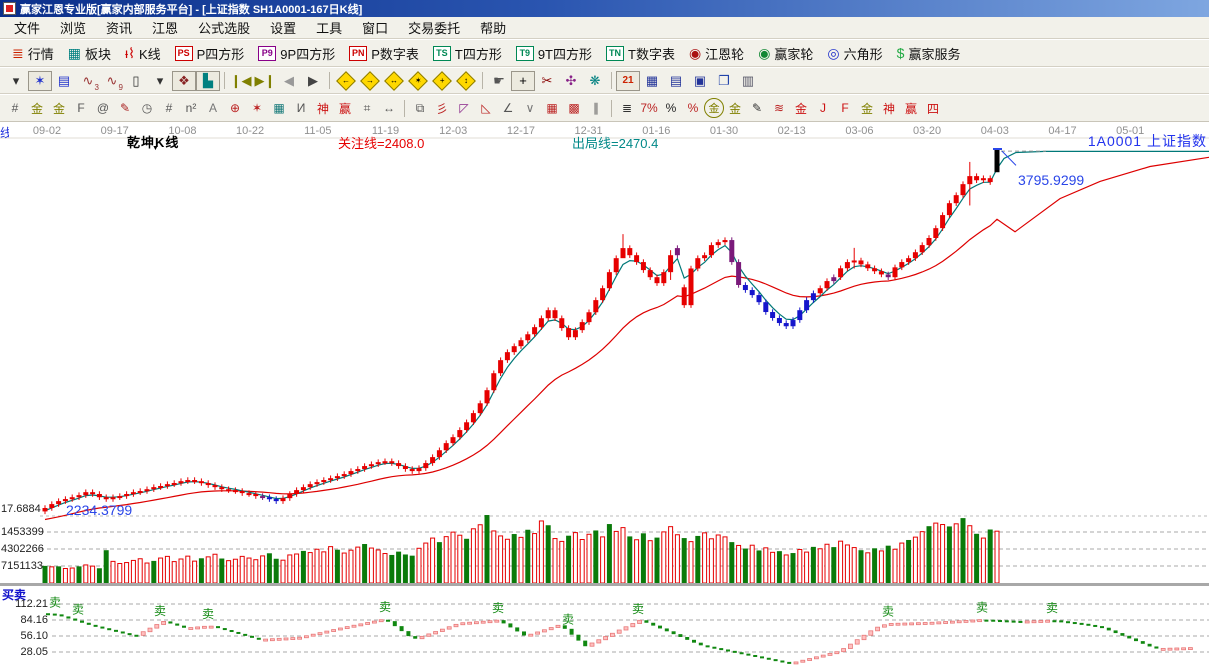 This screenshot has height=670, width=1209. What do you see at coordinates (160, 81) in the screenshot?
I see `style-dropdown-icon: ▾` at bounding box center [160, 81].